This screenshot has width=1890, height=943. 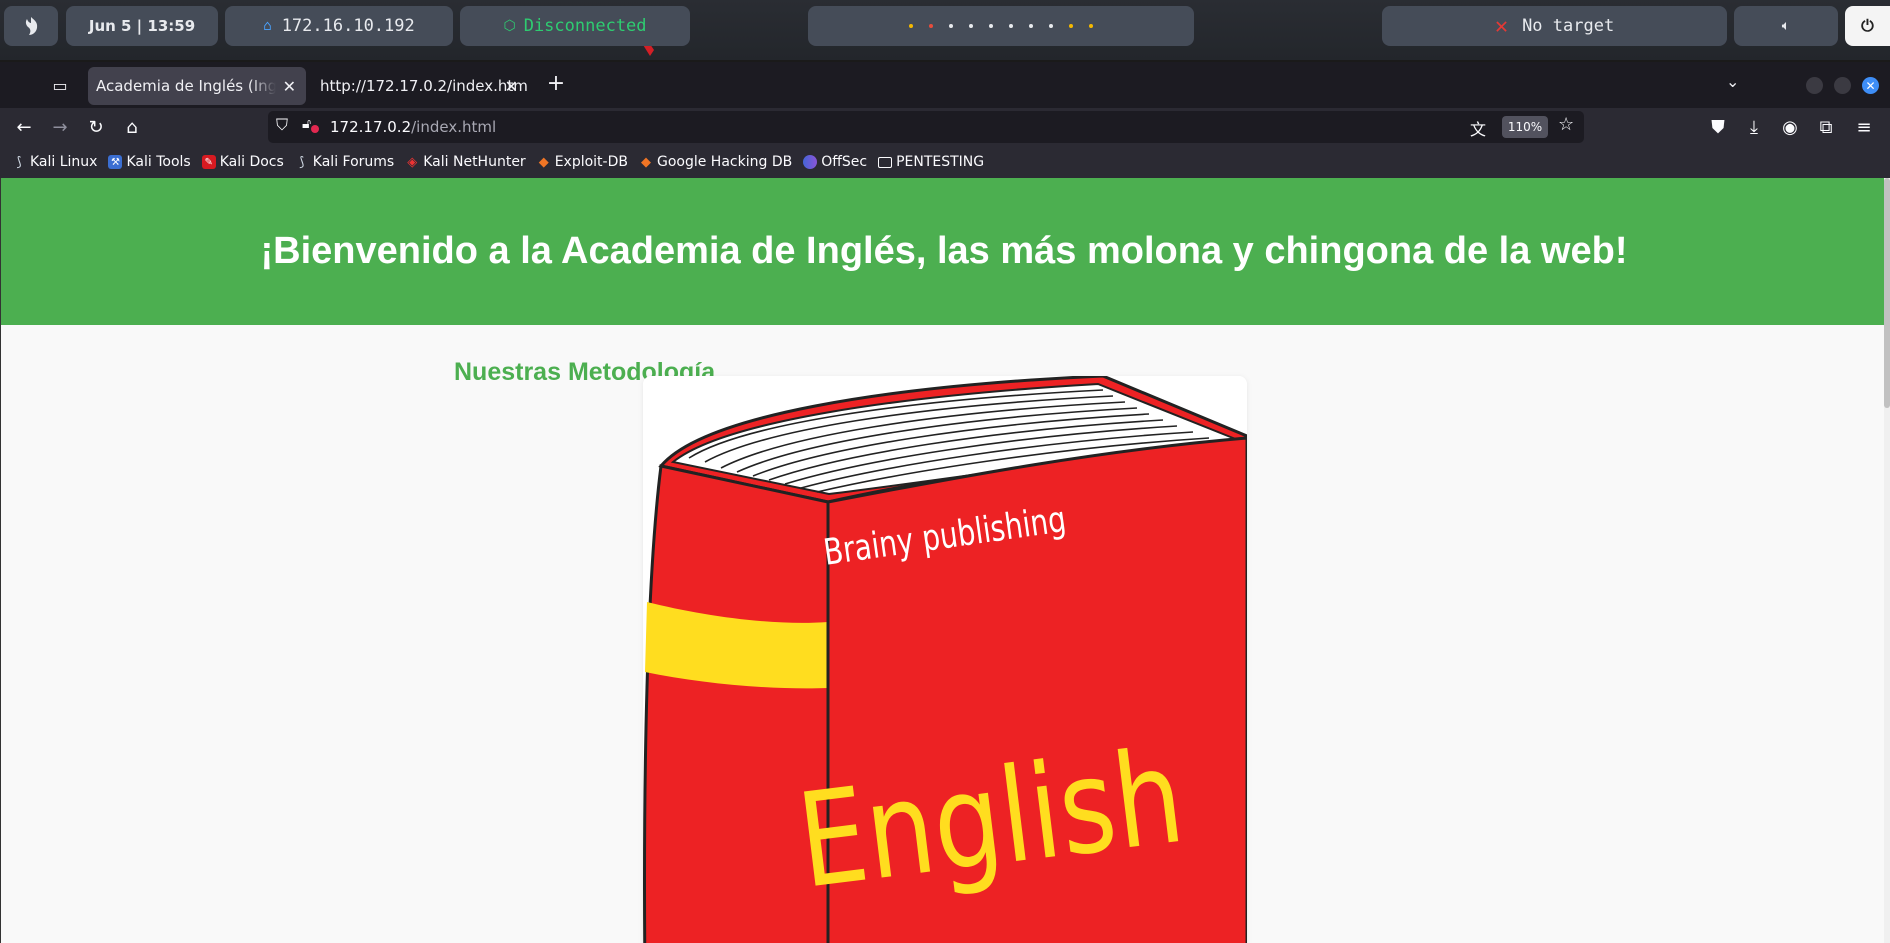 I want to click on volume-button: 🔈︎, so click(x=1786, y=26).